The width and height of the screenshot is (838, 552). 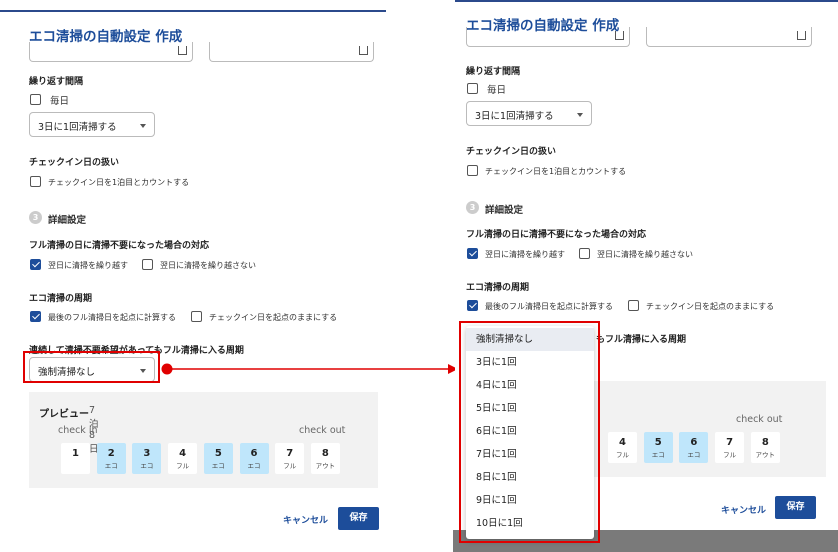 I want to click on annotation-arrow, so click(x=309, y=369).